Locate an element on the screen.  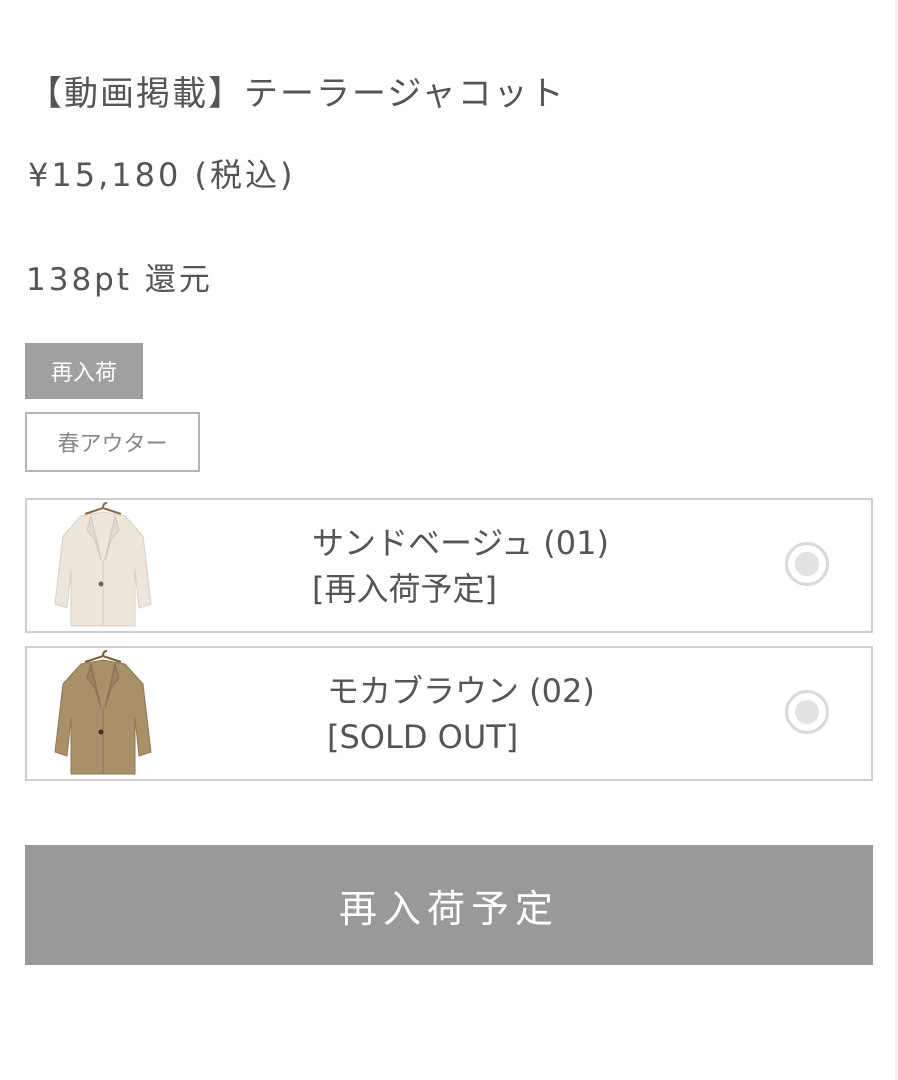
product-price: ¥15,180 (税込) is located at coordinates (162, 175).